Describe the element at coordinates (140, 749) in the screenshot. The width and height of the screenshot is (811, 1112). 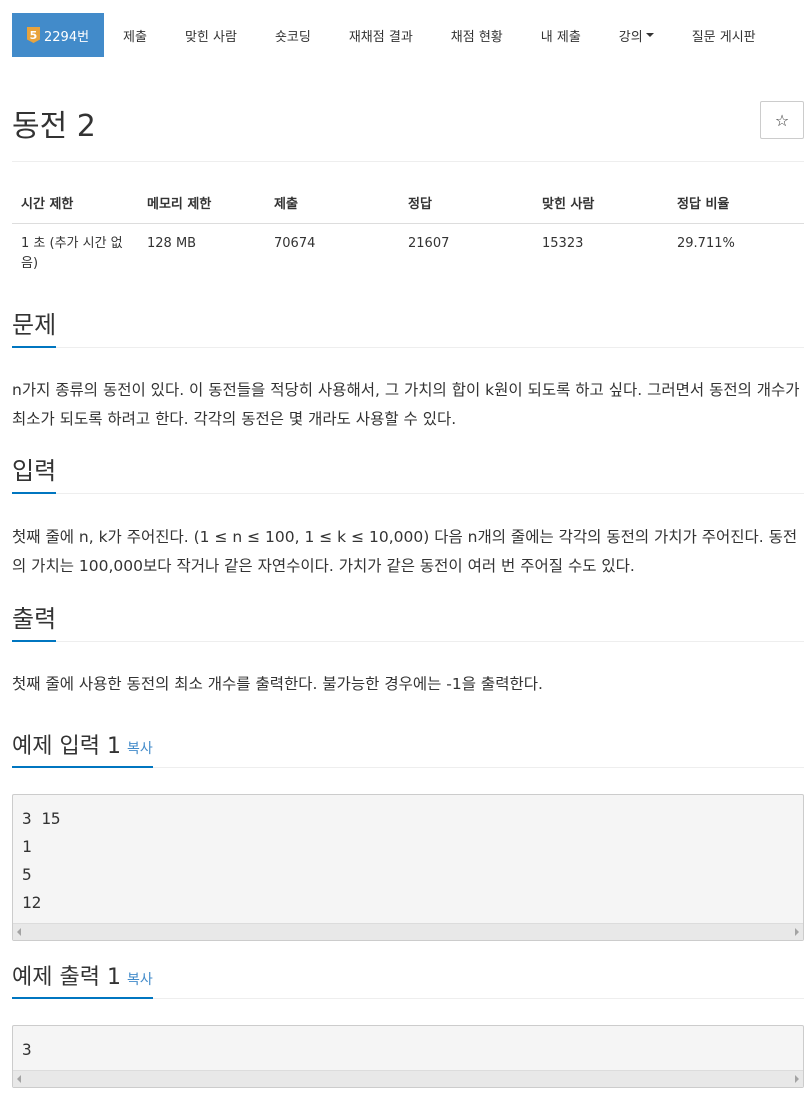
I see `copy-sample-input-button: 복사` at that location.